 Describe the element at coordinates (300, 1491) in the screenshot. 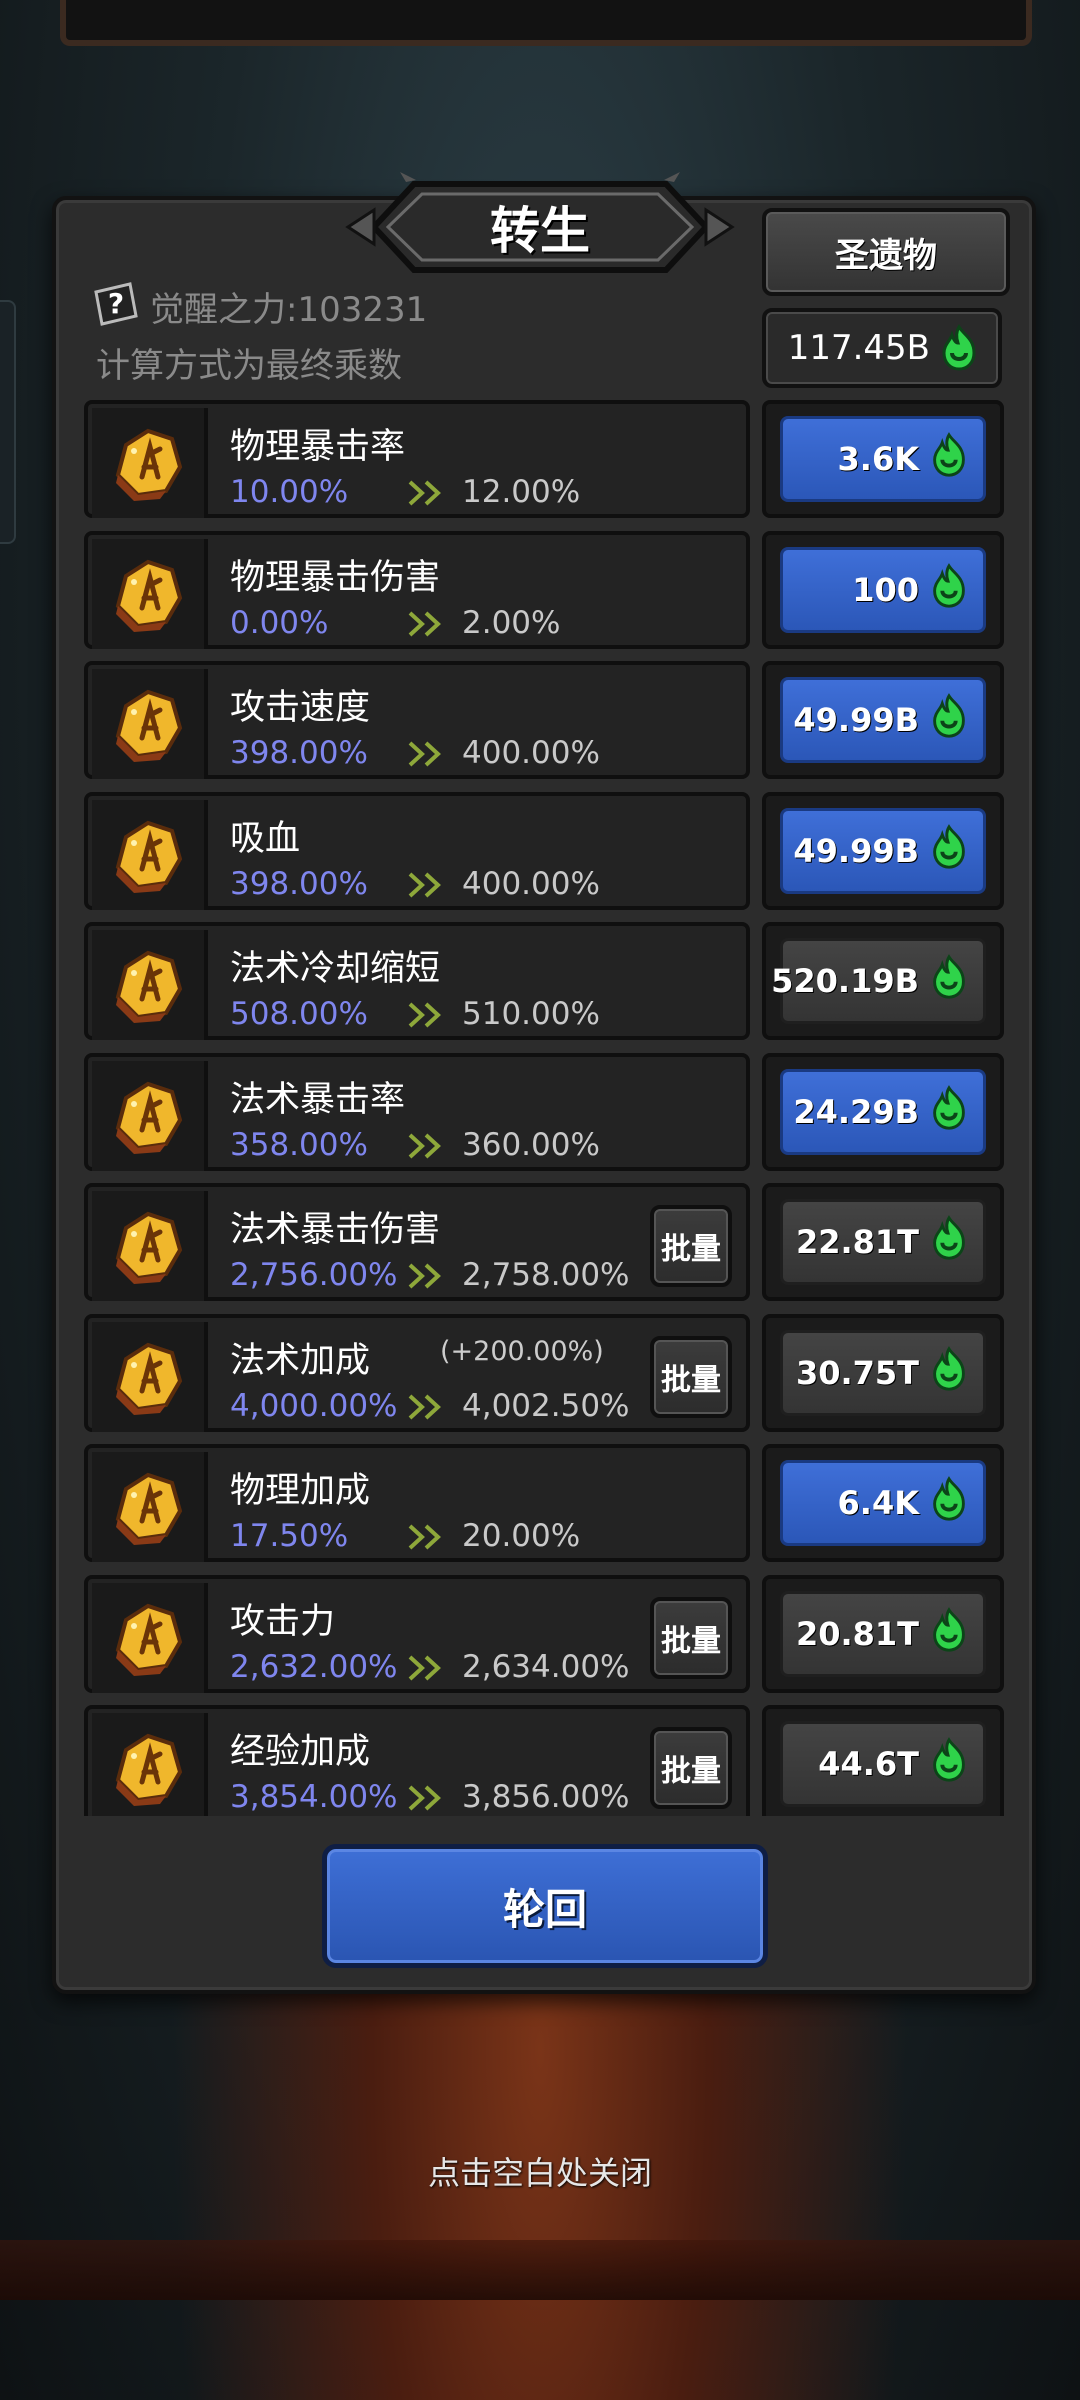

I see `stat-name: 物理加成` at that location.